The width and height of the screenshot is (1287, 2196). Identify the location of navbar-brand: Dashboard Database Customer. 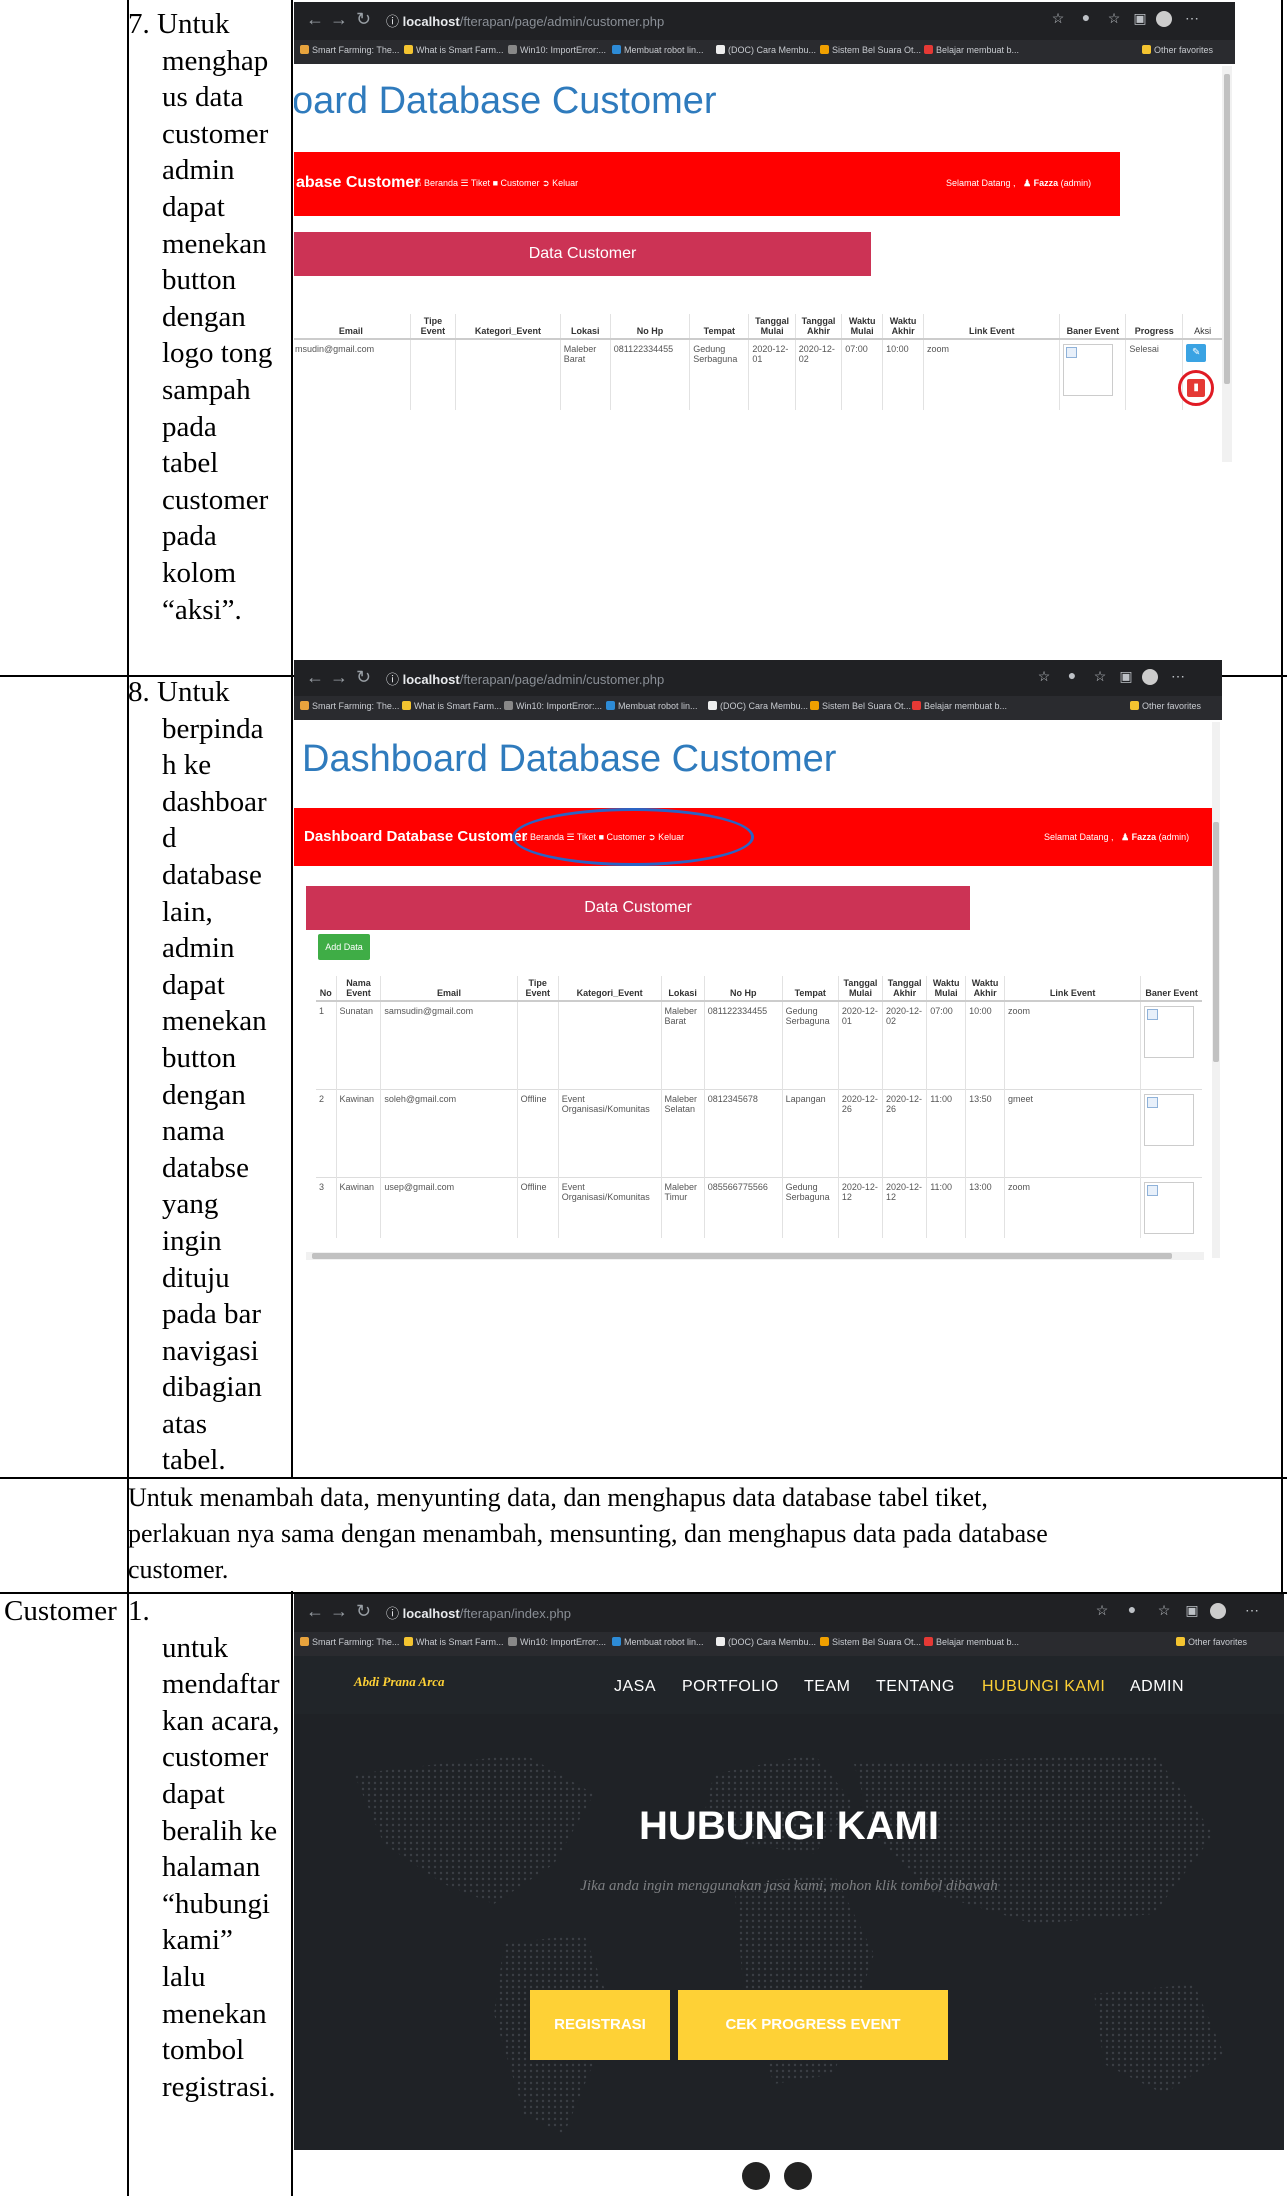
(415, 836).